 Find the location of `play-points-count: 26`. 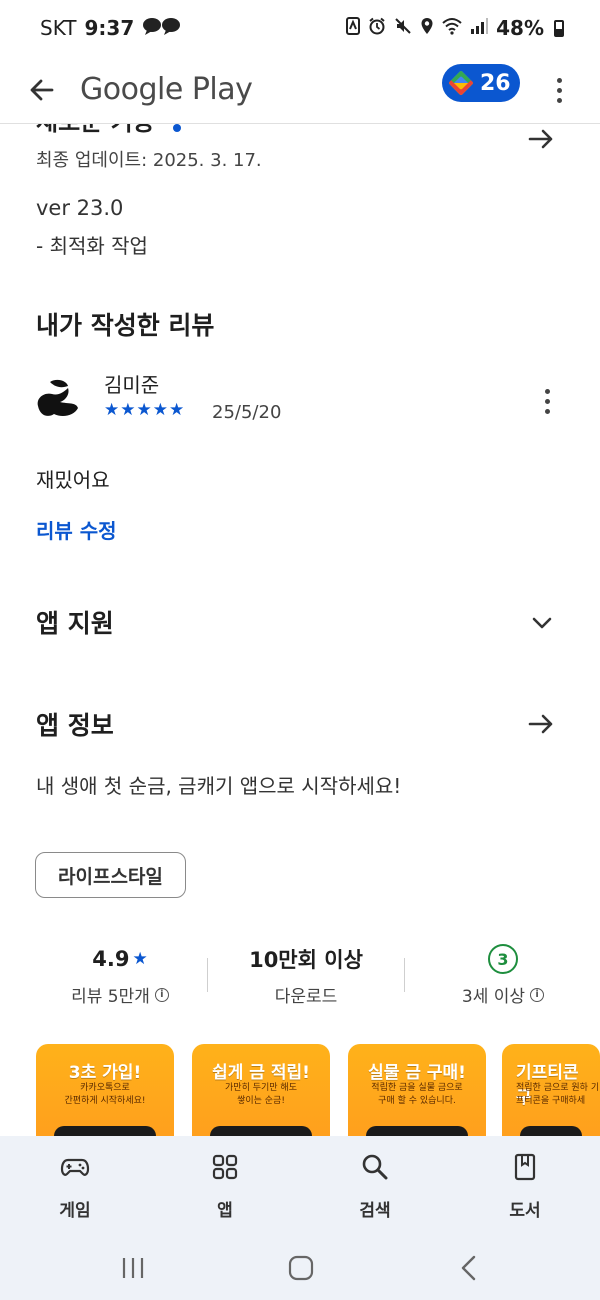

play-points-count: 26 is located at coordinates (495, 83).